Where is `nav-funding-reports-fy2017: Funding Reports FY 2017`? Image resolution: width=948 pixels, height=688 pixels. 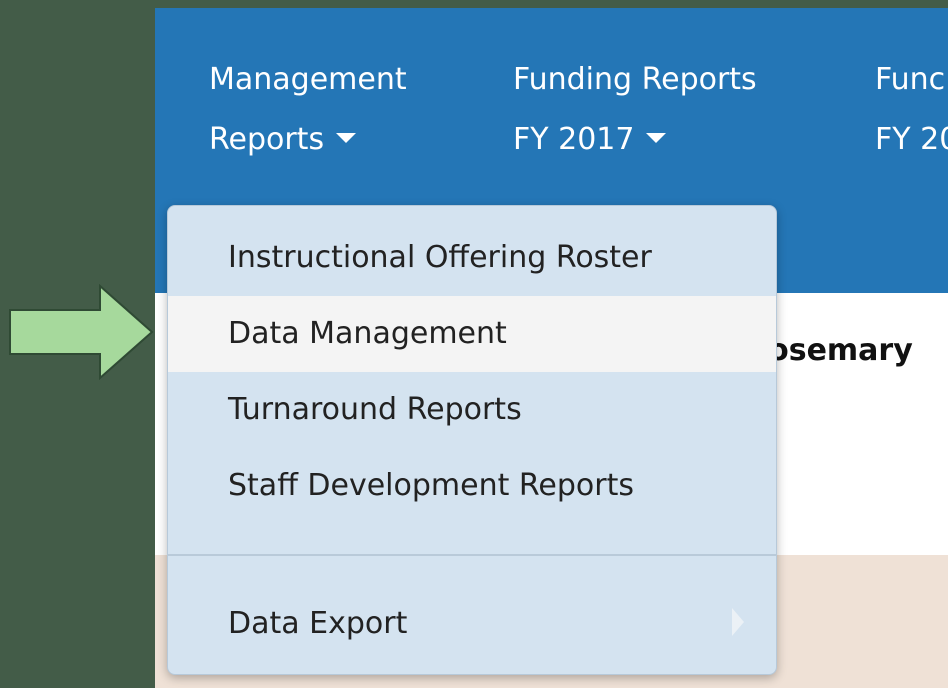
nav-funding-reports-fy2017: Funding Reports FY 2017 is located at coordinates (635, 110).